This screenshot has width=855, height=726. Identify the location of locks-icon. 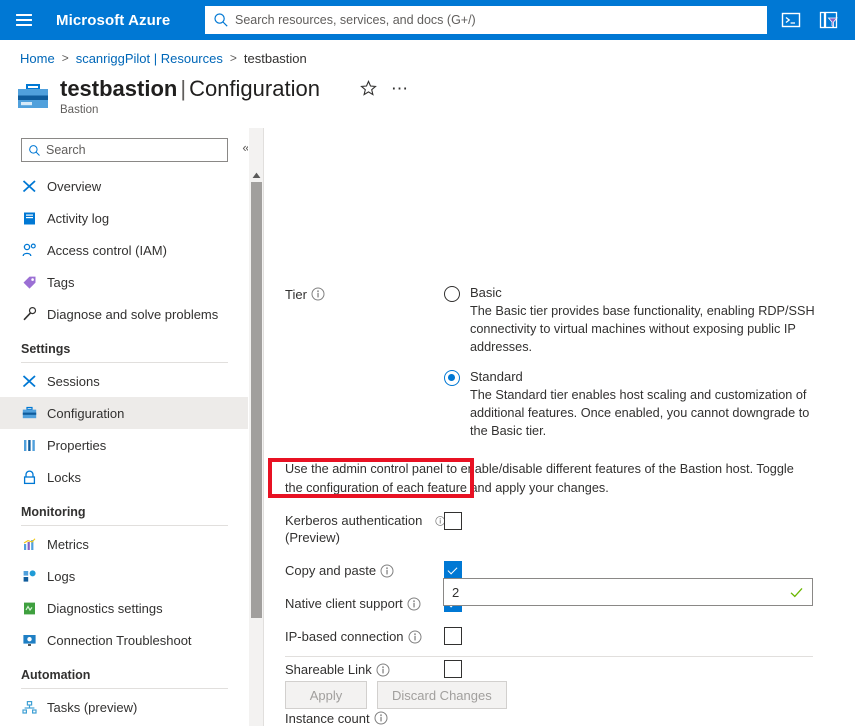
(29, 477).